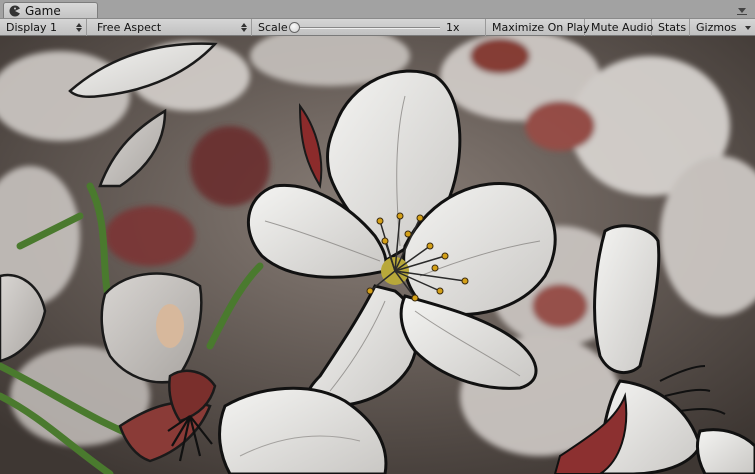 The width and height of the screenshot is (755, 474). Describe the element at coordinates (367, 28) in the screenshot. I see `scale-slider-track` at that location.